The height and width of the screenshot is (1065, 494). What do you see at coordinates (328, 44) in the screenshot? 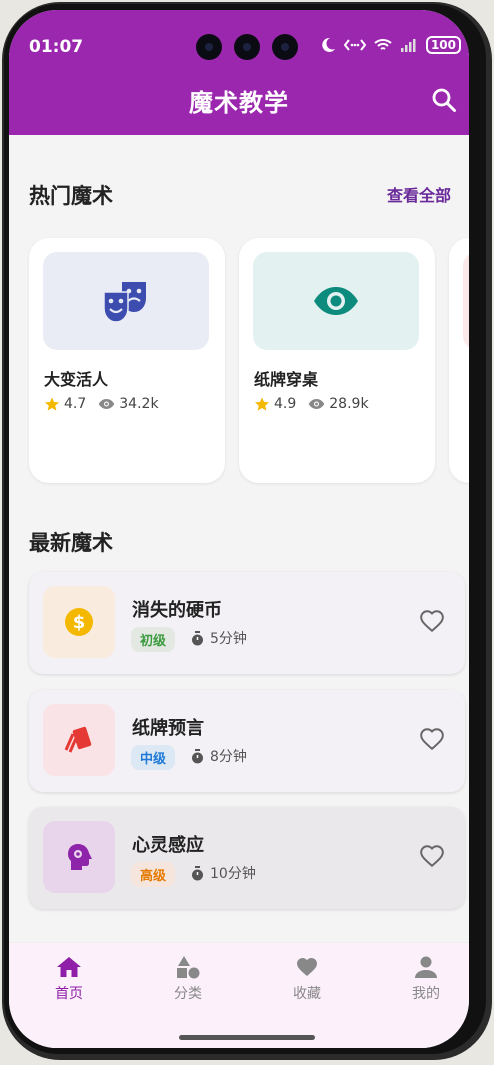
I see `moon-icon` at bounding box center [328, 44].